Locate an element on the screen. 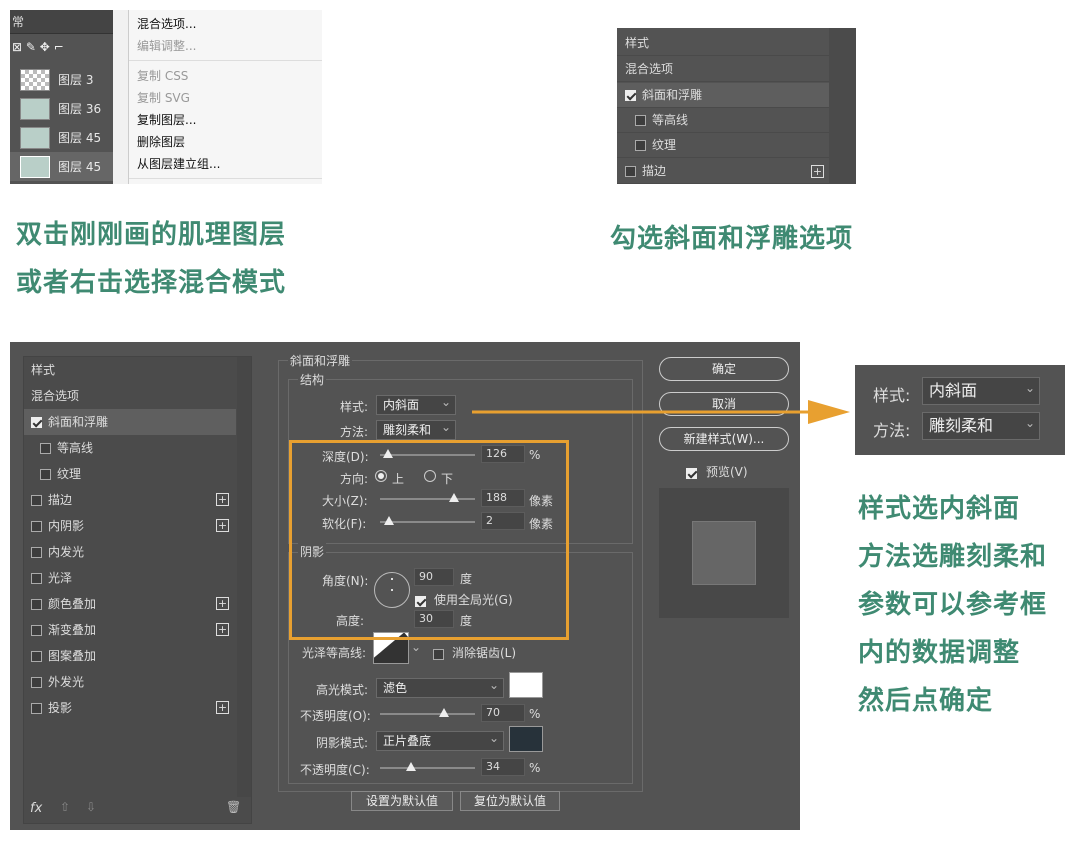 The image size is (1071, 842). style-label: 内阴影 is located at coordinates (66, 526).